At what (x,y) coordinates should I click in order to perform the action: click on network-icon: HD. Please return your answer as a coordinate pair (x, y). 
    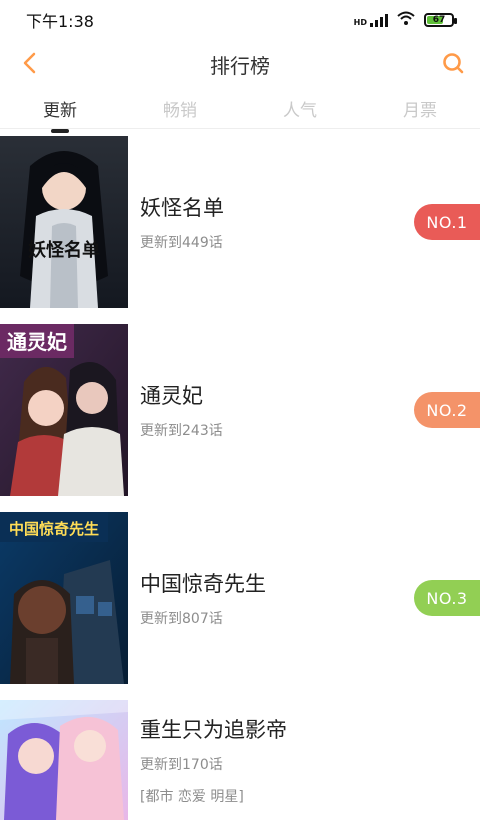
    Looking at the image, I should click on (370, 20).